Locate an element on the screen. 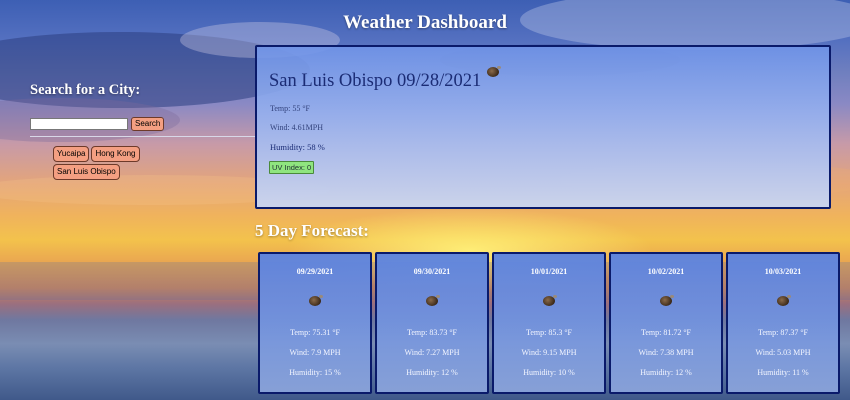 The width and height of the screenshot is (850, 400). search-button: Search is located at coordinates (148, 124).